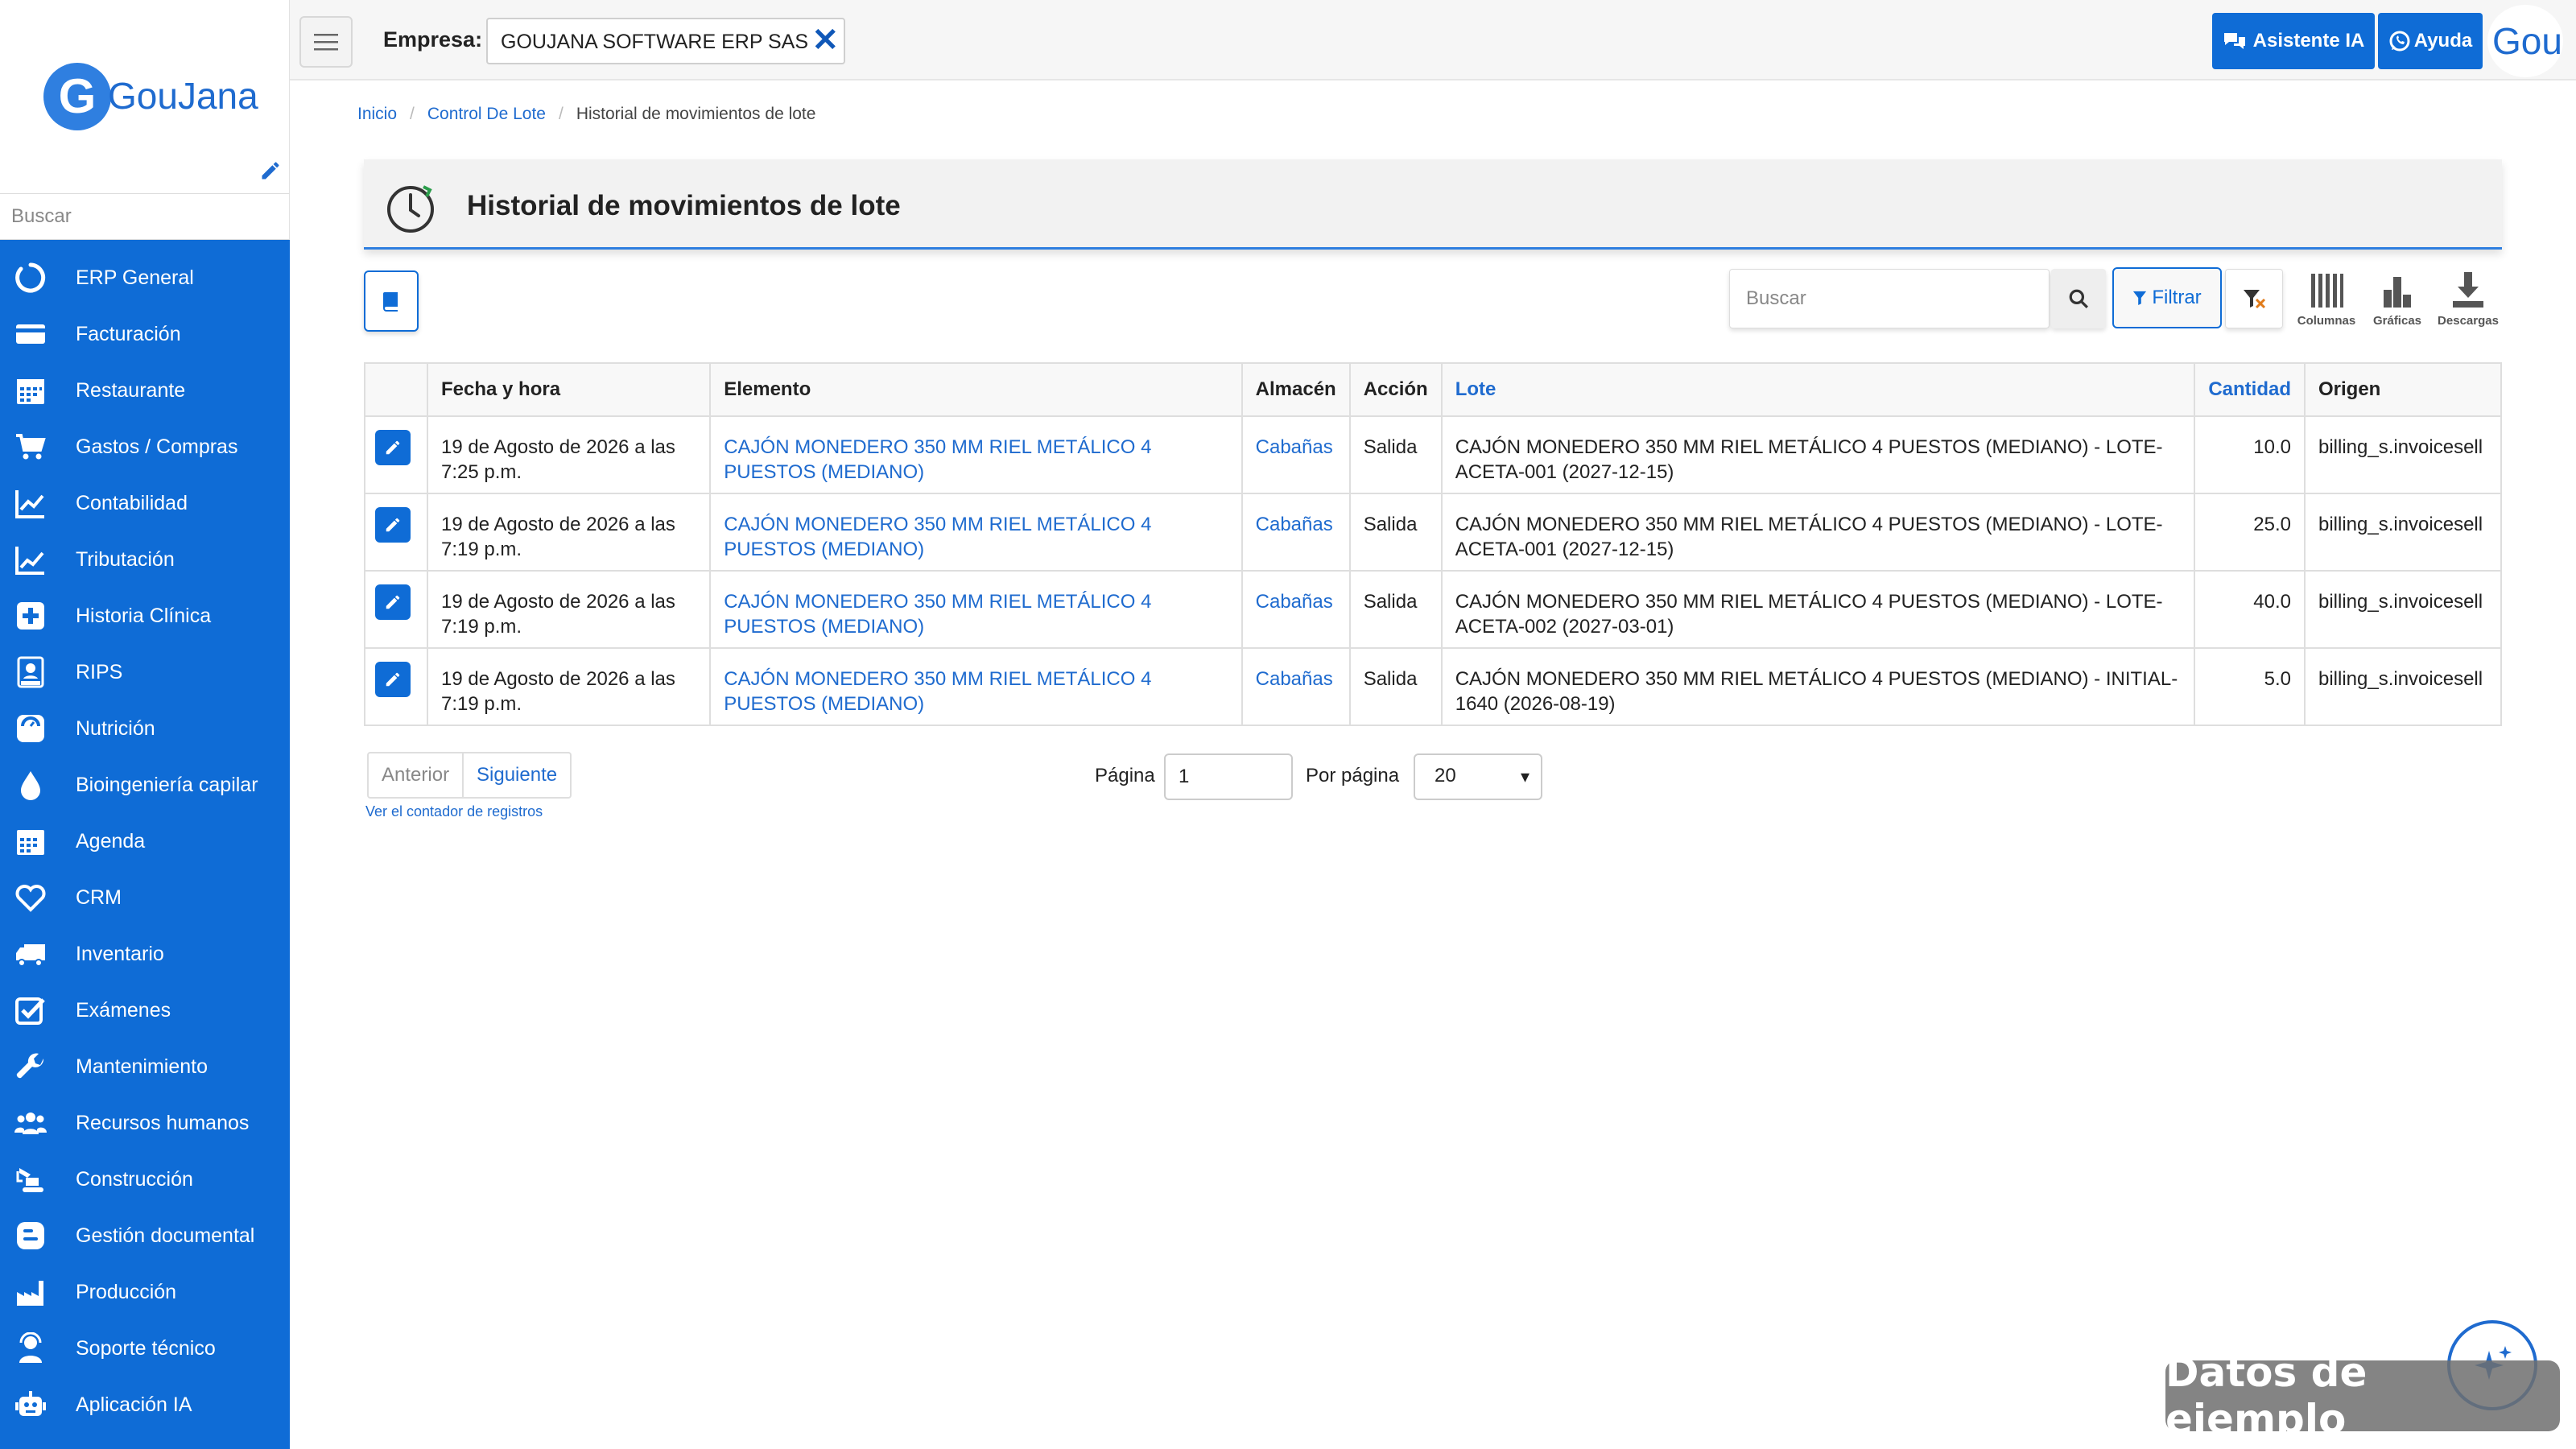  I want to click on sidebar-item-recursos-humanos: Recursos humanos, so click(145, 1123).